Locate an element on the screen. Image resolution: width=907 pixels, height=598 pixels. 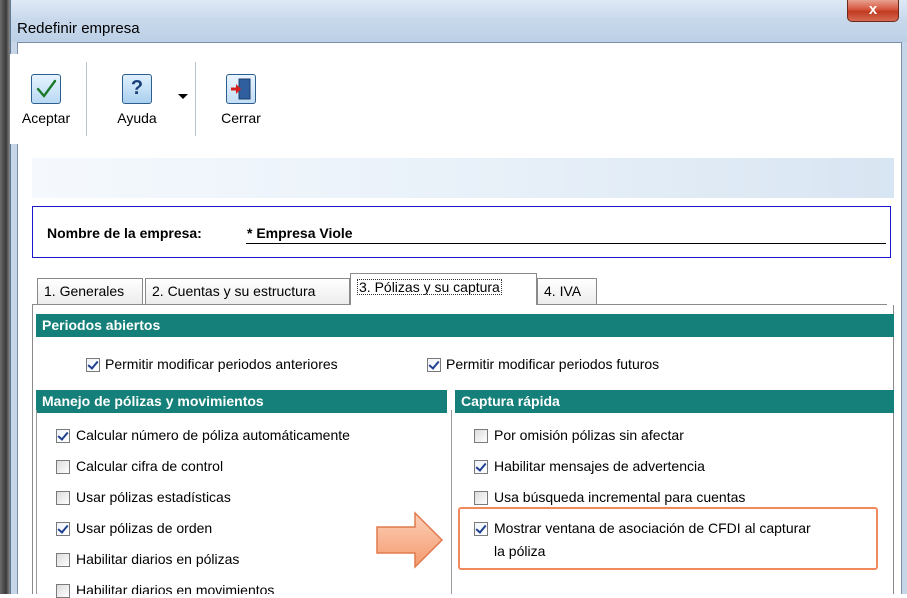
window-title: Redefinir empresa is located at coordinates (78, 28).